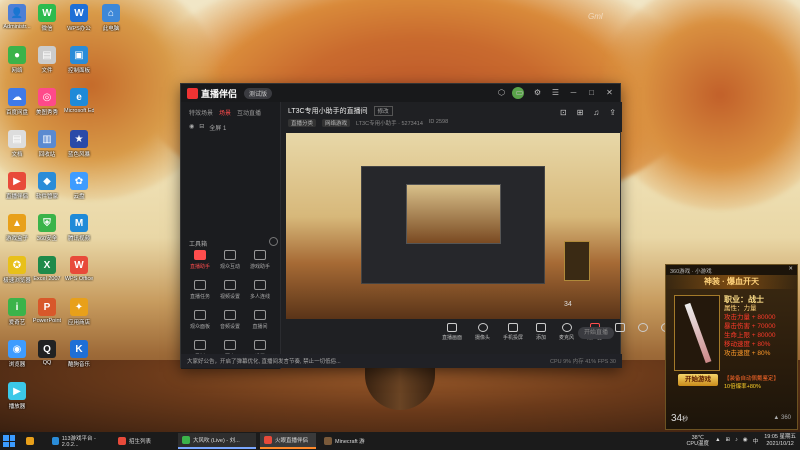 The width and height of the screenshot is (800, 450). What do you see at coordinates (79, 357) in the screenshot?
I see `desktop-icon: K 酷狗音乐` at bounding box center [79, 357].